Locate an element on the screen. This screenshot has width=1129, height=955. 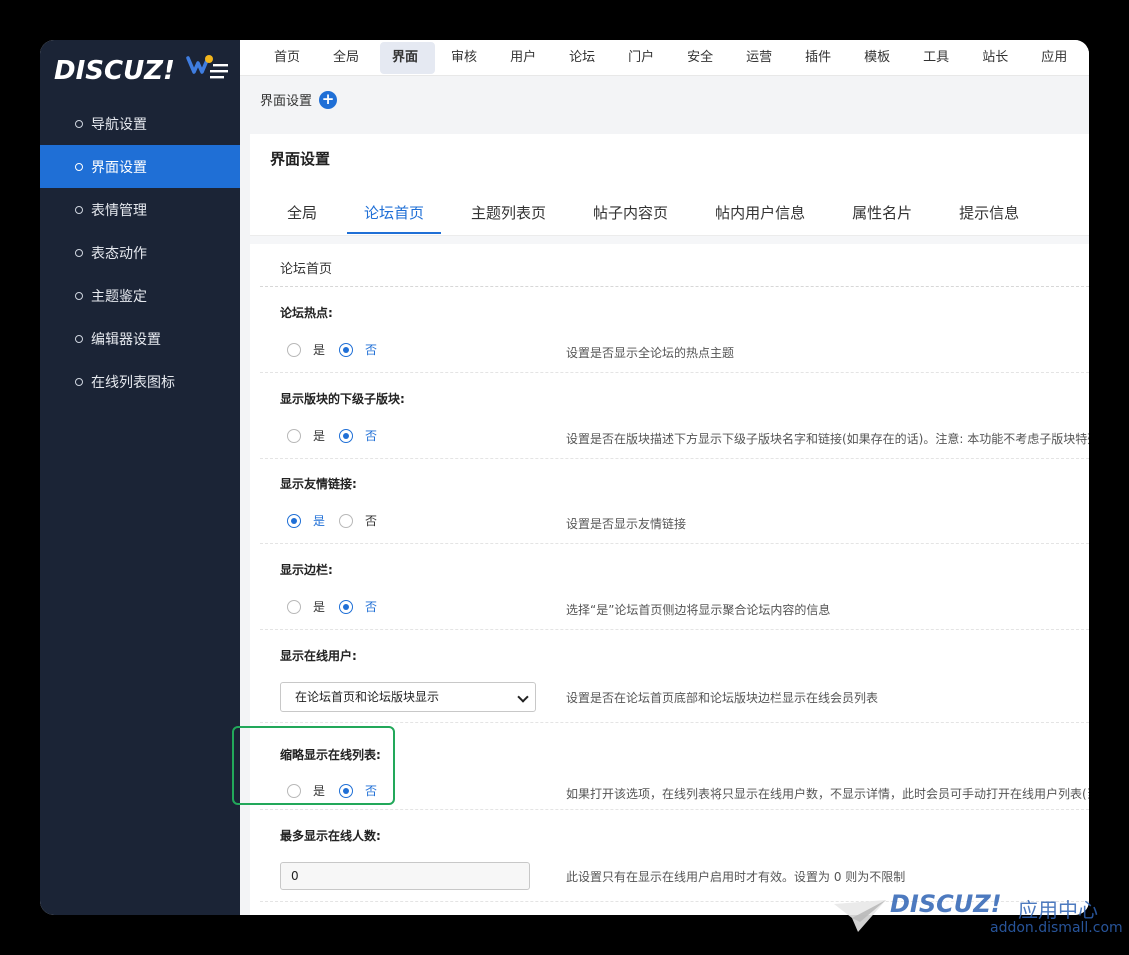
tab-messages: 提示信息 is located at coordinates (989, 212).